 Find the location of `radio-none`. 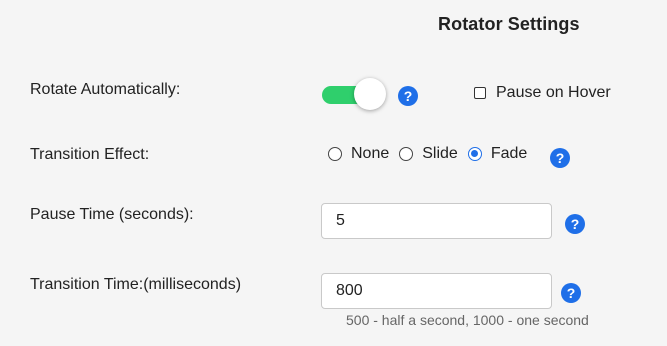

radio-none is located at coordinates (335, 154).